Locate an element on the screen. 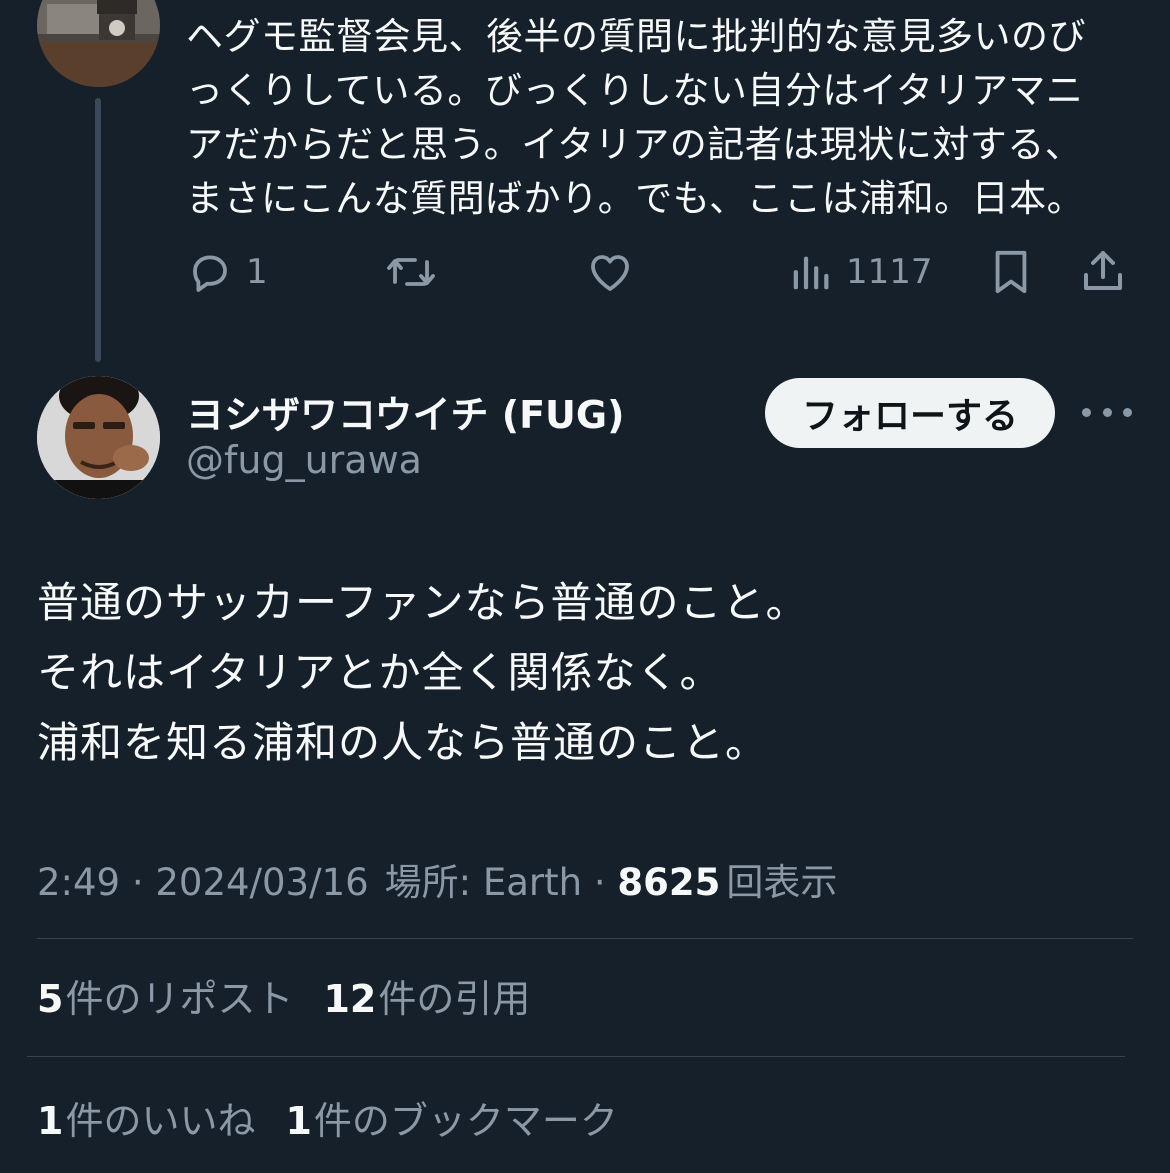  reply-button: 1 is located at coordinates (227, 272).